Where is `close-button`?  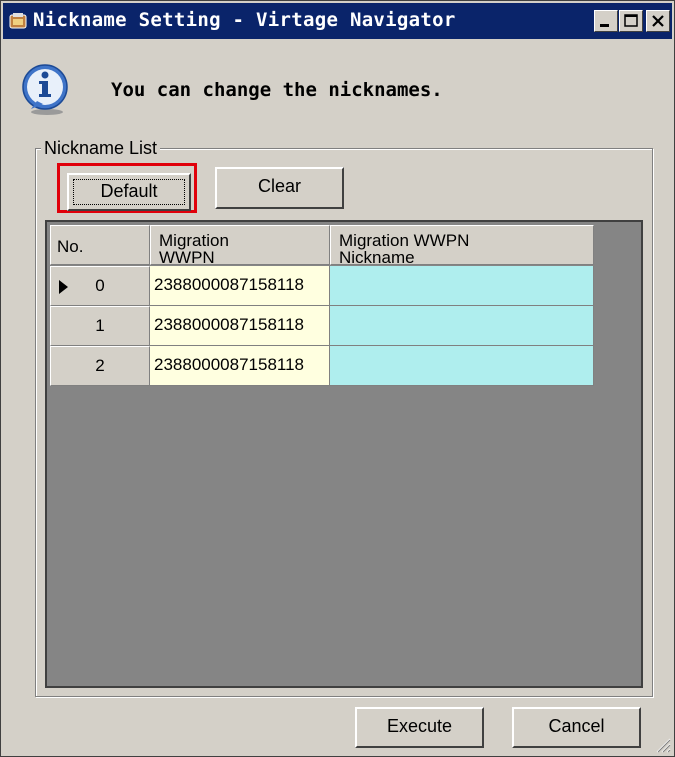
close-button is located at coordinates (658, 21).